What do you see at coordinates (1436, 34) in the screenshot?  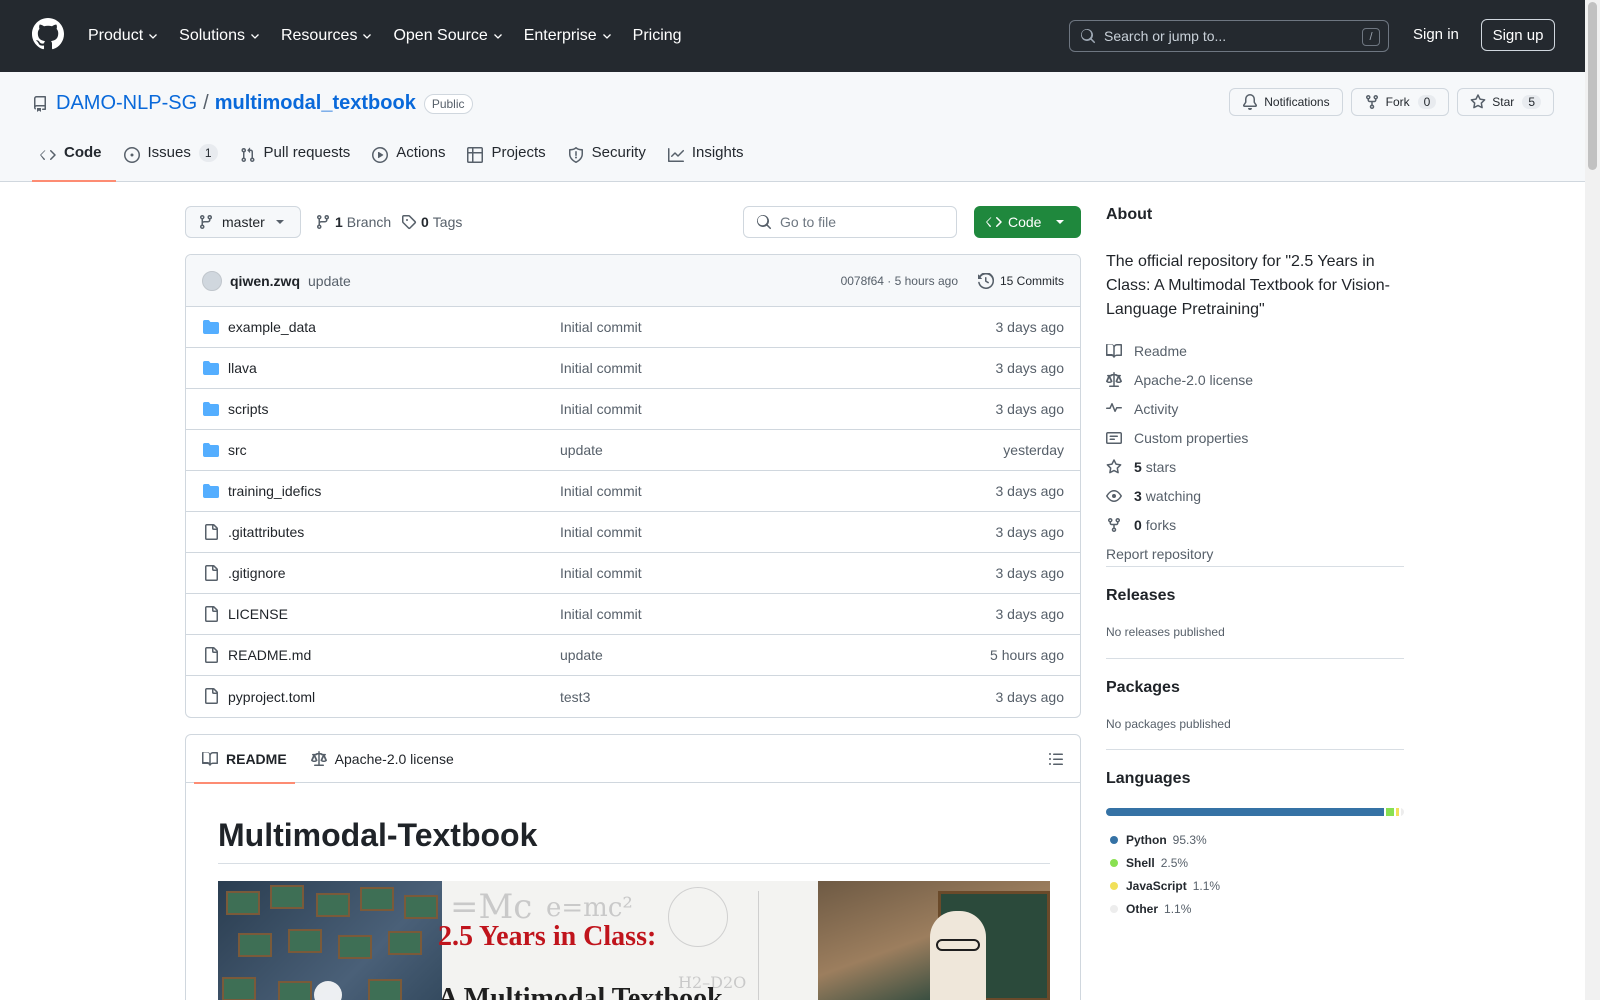 I see `sign-in-link: Sign in` at bounding box center [1436, 34].